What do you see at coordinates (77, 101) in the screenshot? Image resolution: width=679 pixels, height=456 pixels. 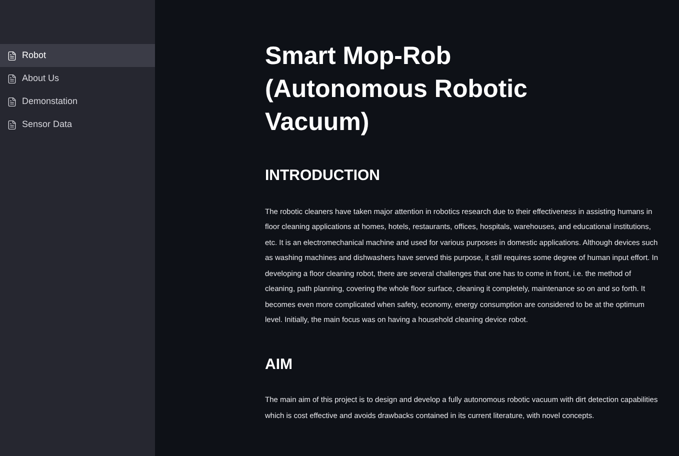 I see `sidebar-item: Demonstation` at bounding box center [77, 101].